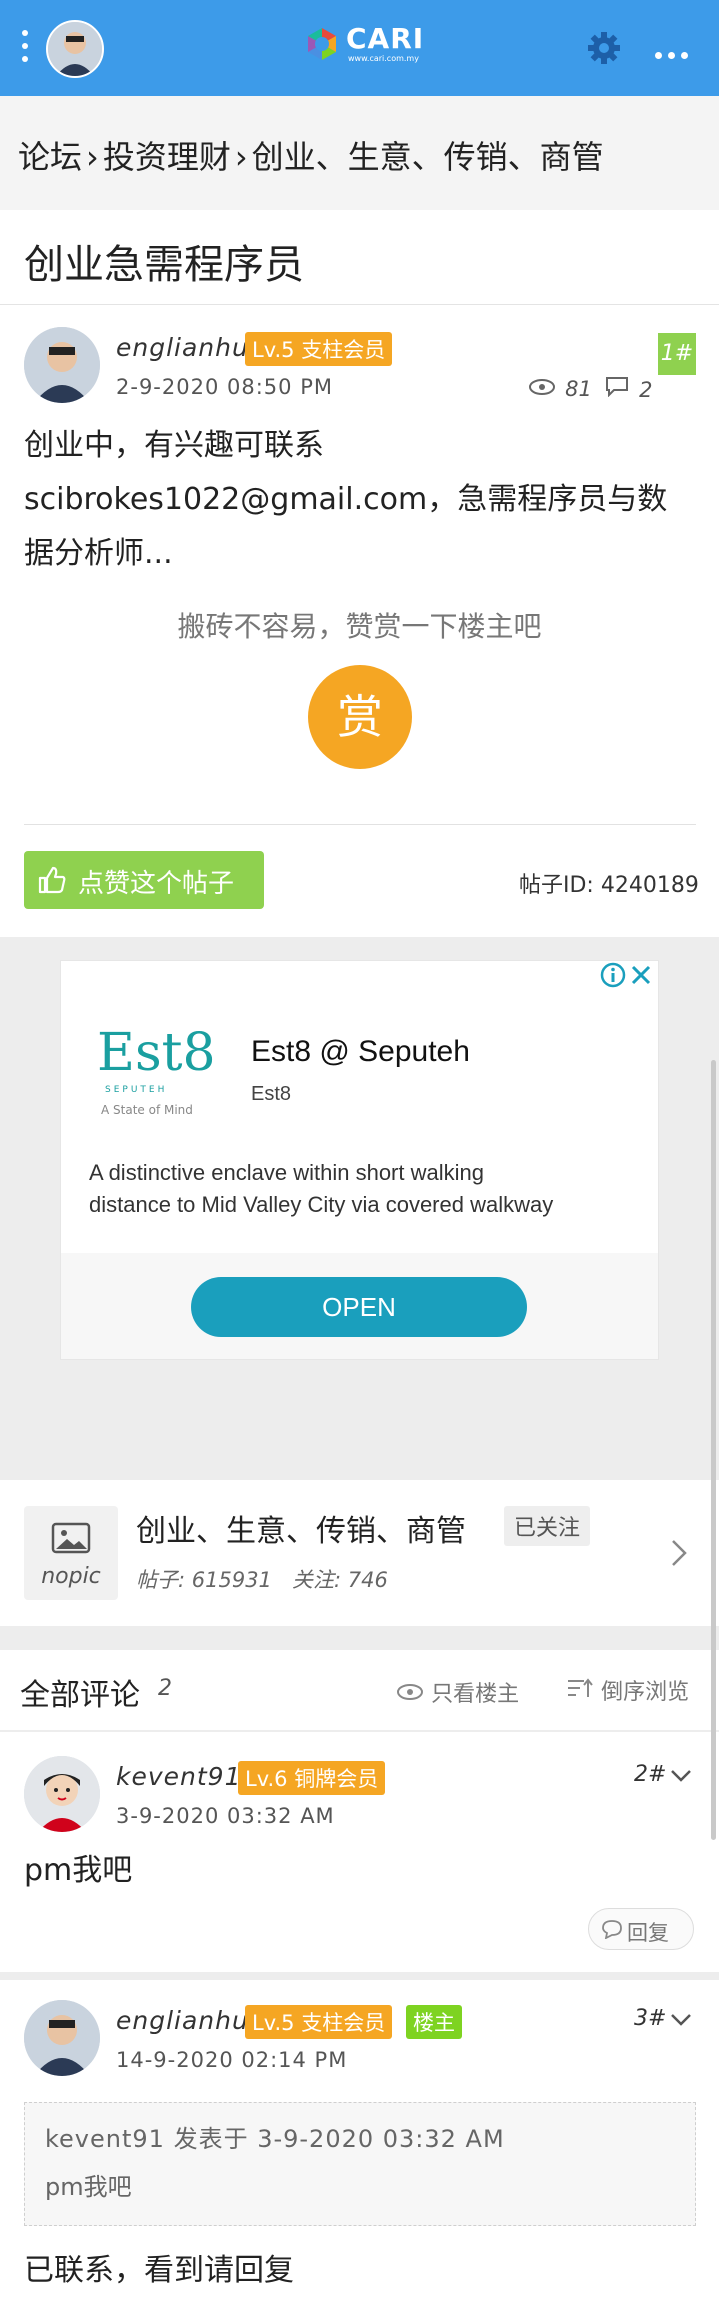 Image resolution: width=719 pixels, height=2307 pixels. What do you see at coordinates (359, 1690) in the screenshot?
I see `comments-header: 全部评论 2 只看楼主 倒序浏览` at bounding box center [359, 1690].